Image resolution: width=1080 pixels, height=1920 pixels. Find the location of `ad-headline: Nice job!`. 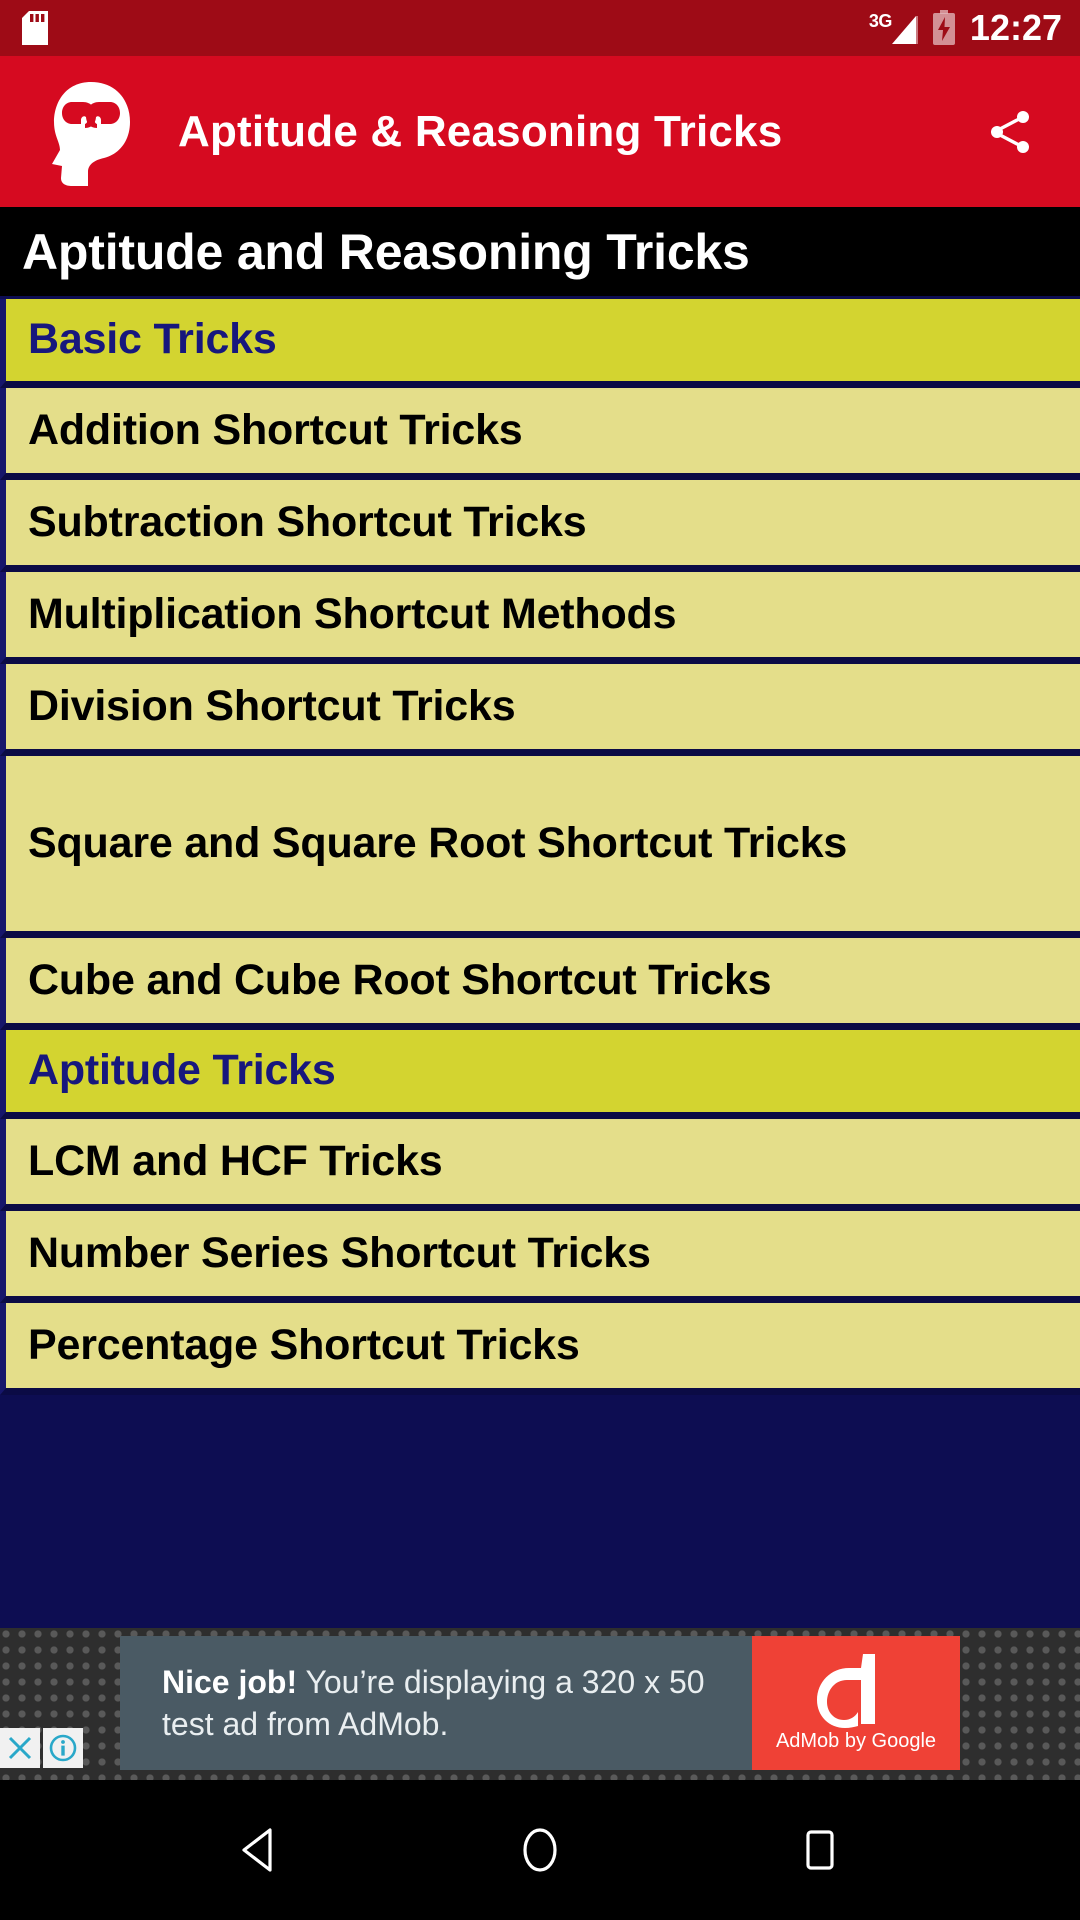

ad-headline: Nice job! is located at coordinates (230, 1681).